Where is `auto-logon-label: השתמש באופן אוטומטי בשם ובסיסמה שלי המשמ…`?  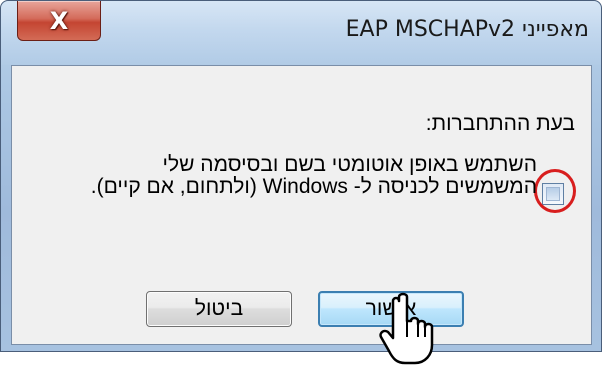
auto-logon-label: השתמש באופן אוטומטי בשם ובסיסמה שלי המשמ… is located at coordinates (307, 176).